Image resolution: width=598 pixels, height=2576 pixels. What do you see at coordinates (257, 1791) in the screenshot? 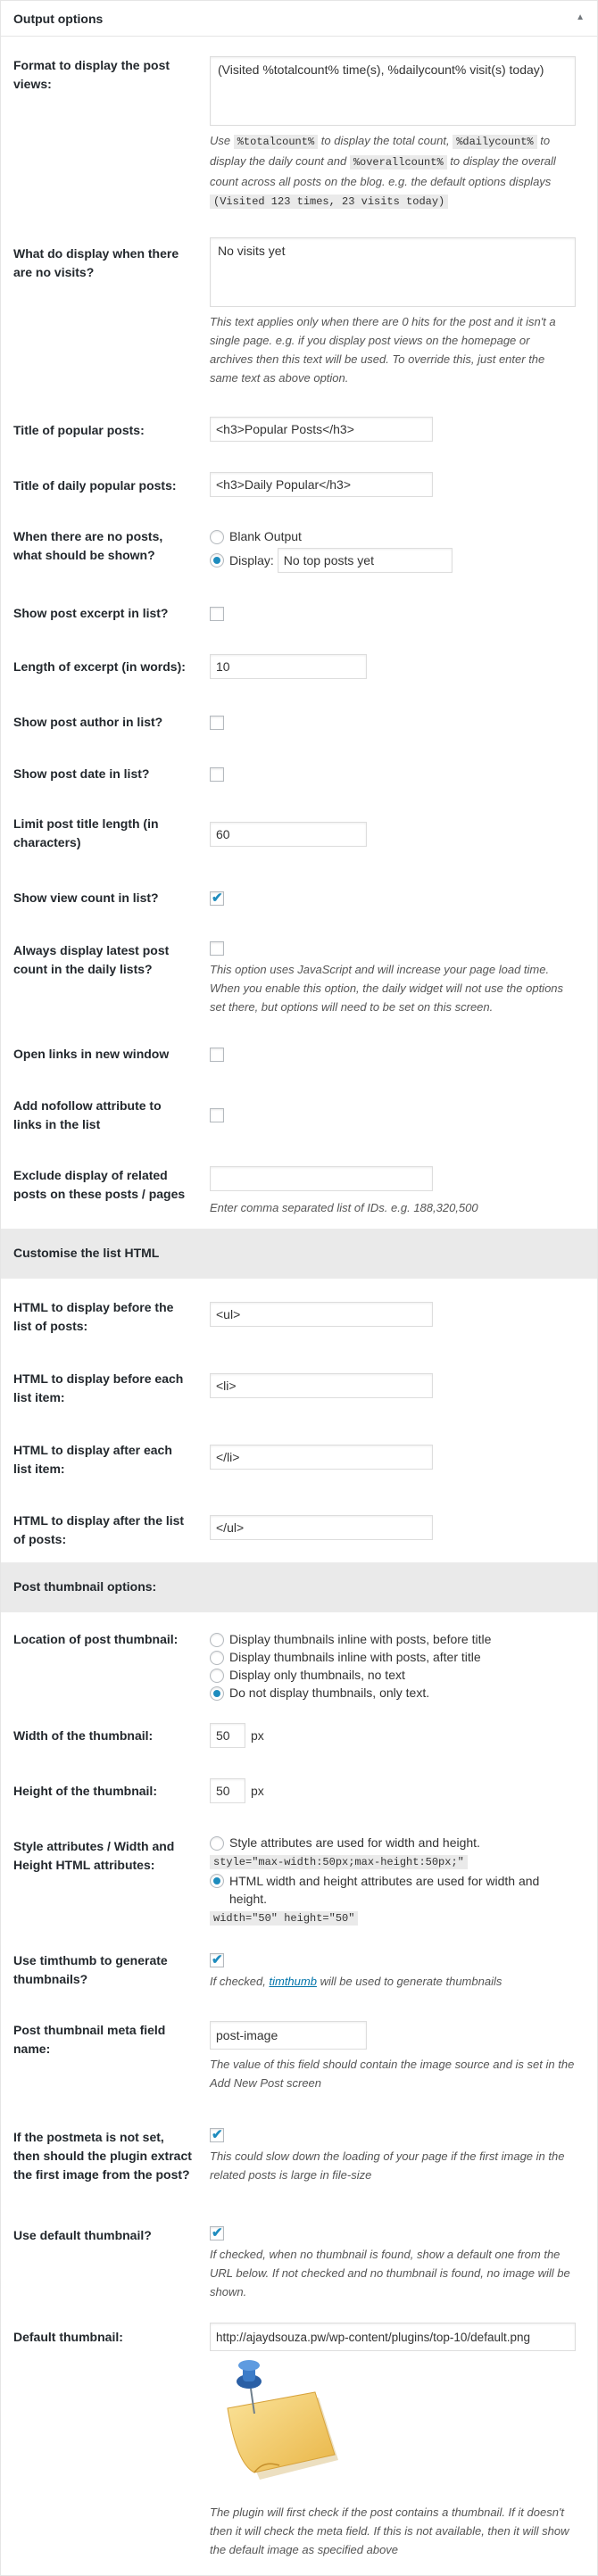
I see `thumb-height-unit: px` at bounding box center [257, 1791].